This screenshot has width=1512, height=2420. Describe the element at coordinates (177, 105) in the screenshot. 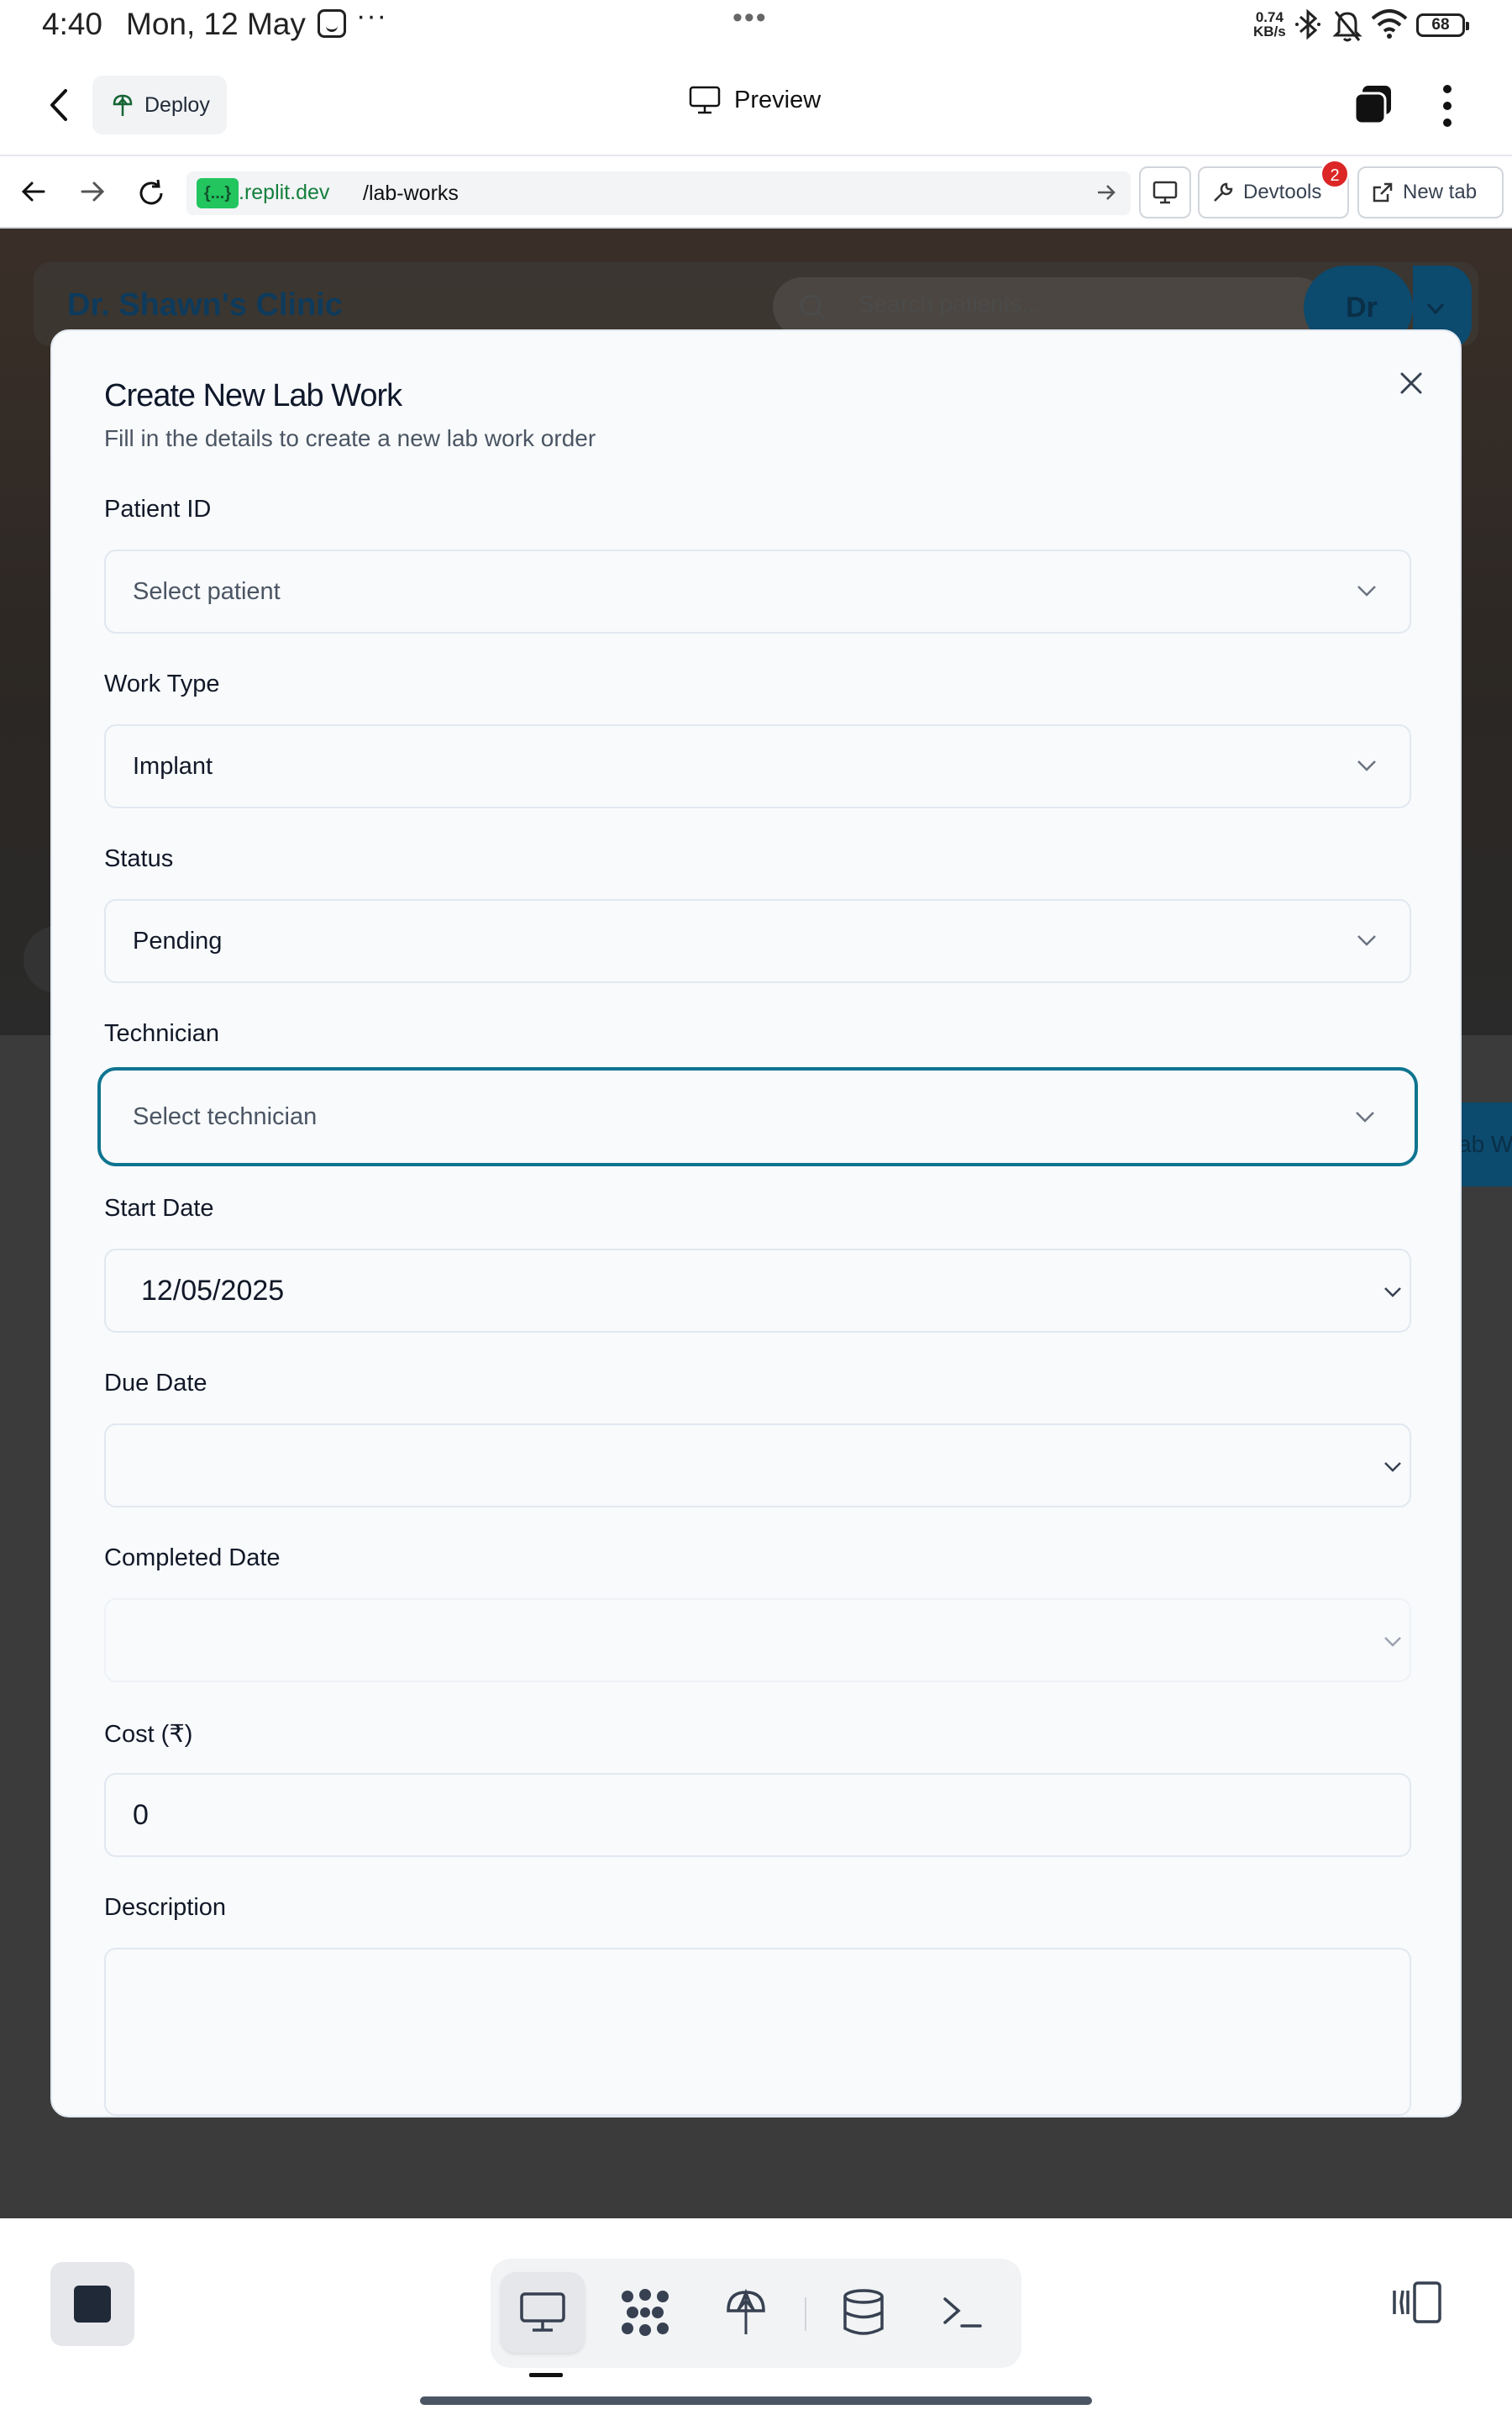

I see `deploy-label: Deploy` at that location.